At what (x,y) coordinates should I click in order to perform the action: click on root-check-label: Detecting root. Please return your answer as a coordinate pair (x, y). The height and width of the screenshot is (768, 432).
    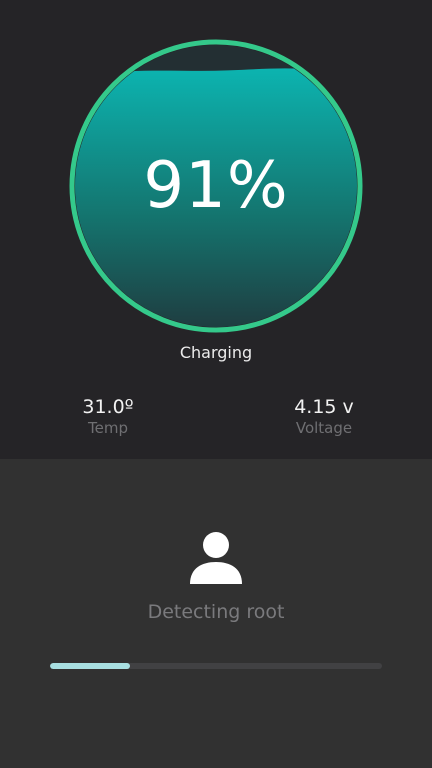
    Looking at the image, I should click on (216, 612).